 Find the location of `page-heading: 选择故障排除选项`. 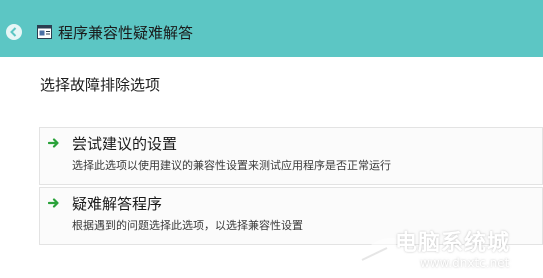

page-heading: 选择故障排除选项 is located at coordinates (100, 85).